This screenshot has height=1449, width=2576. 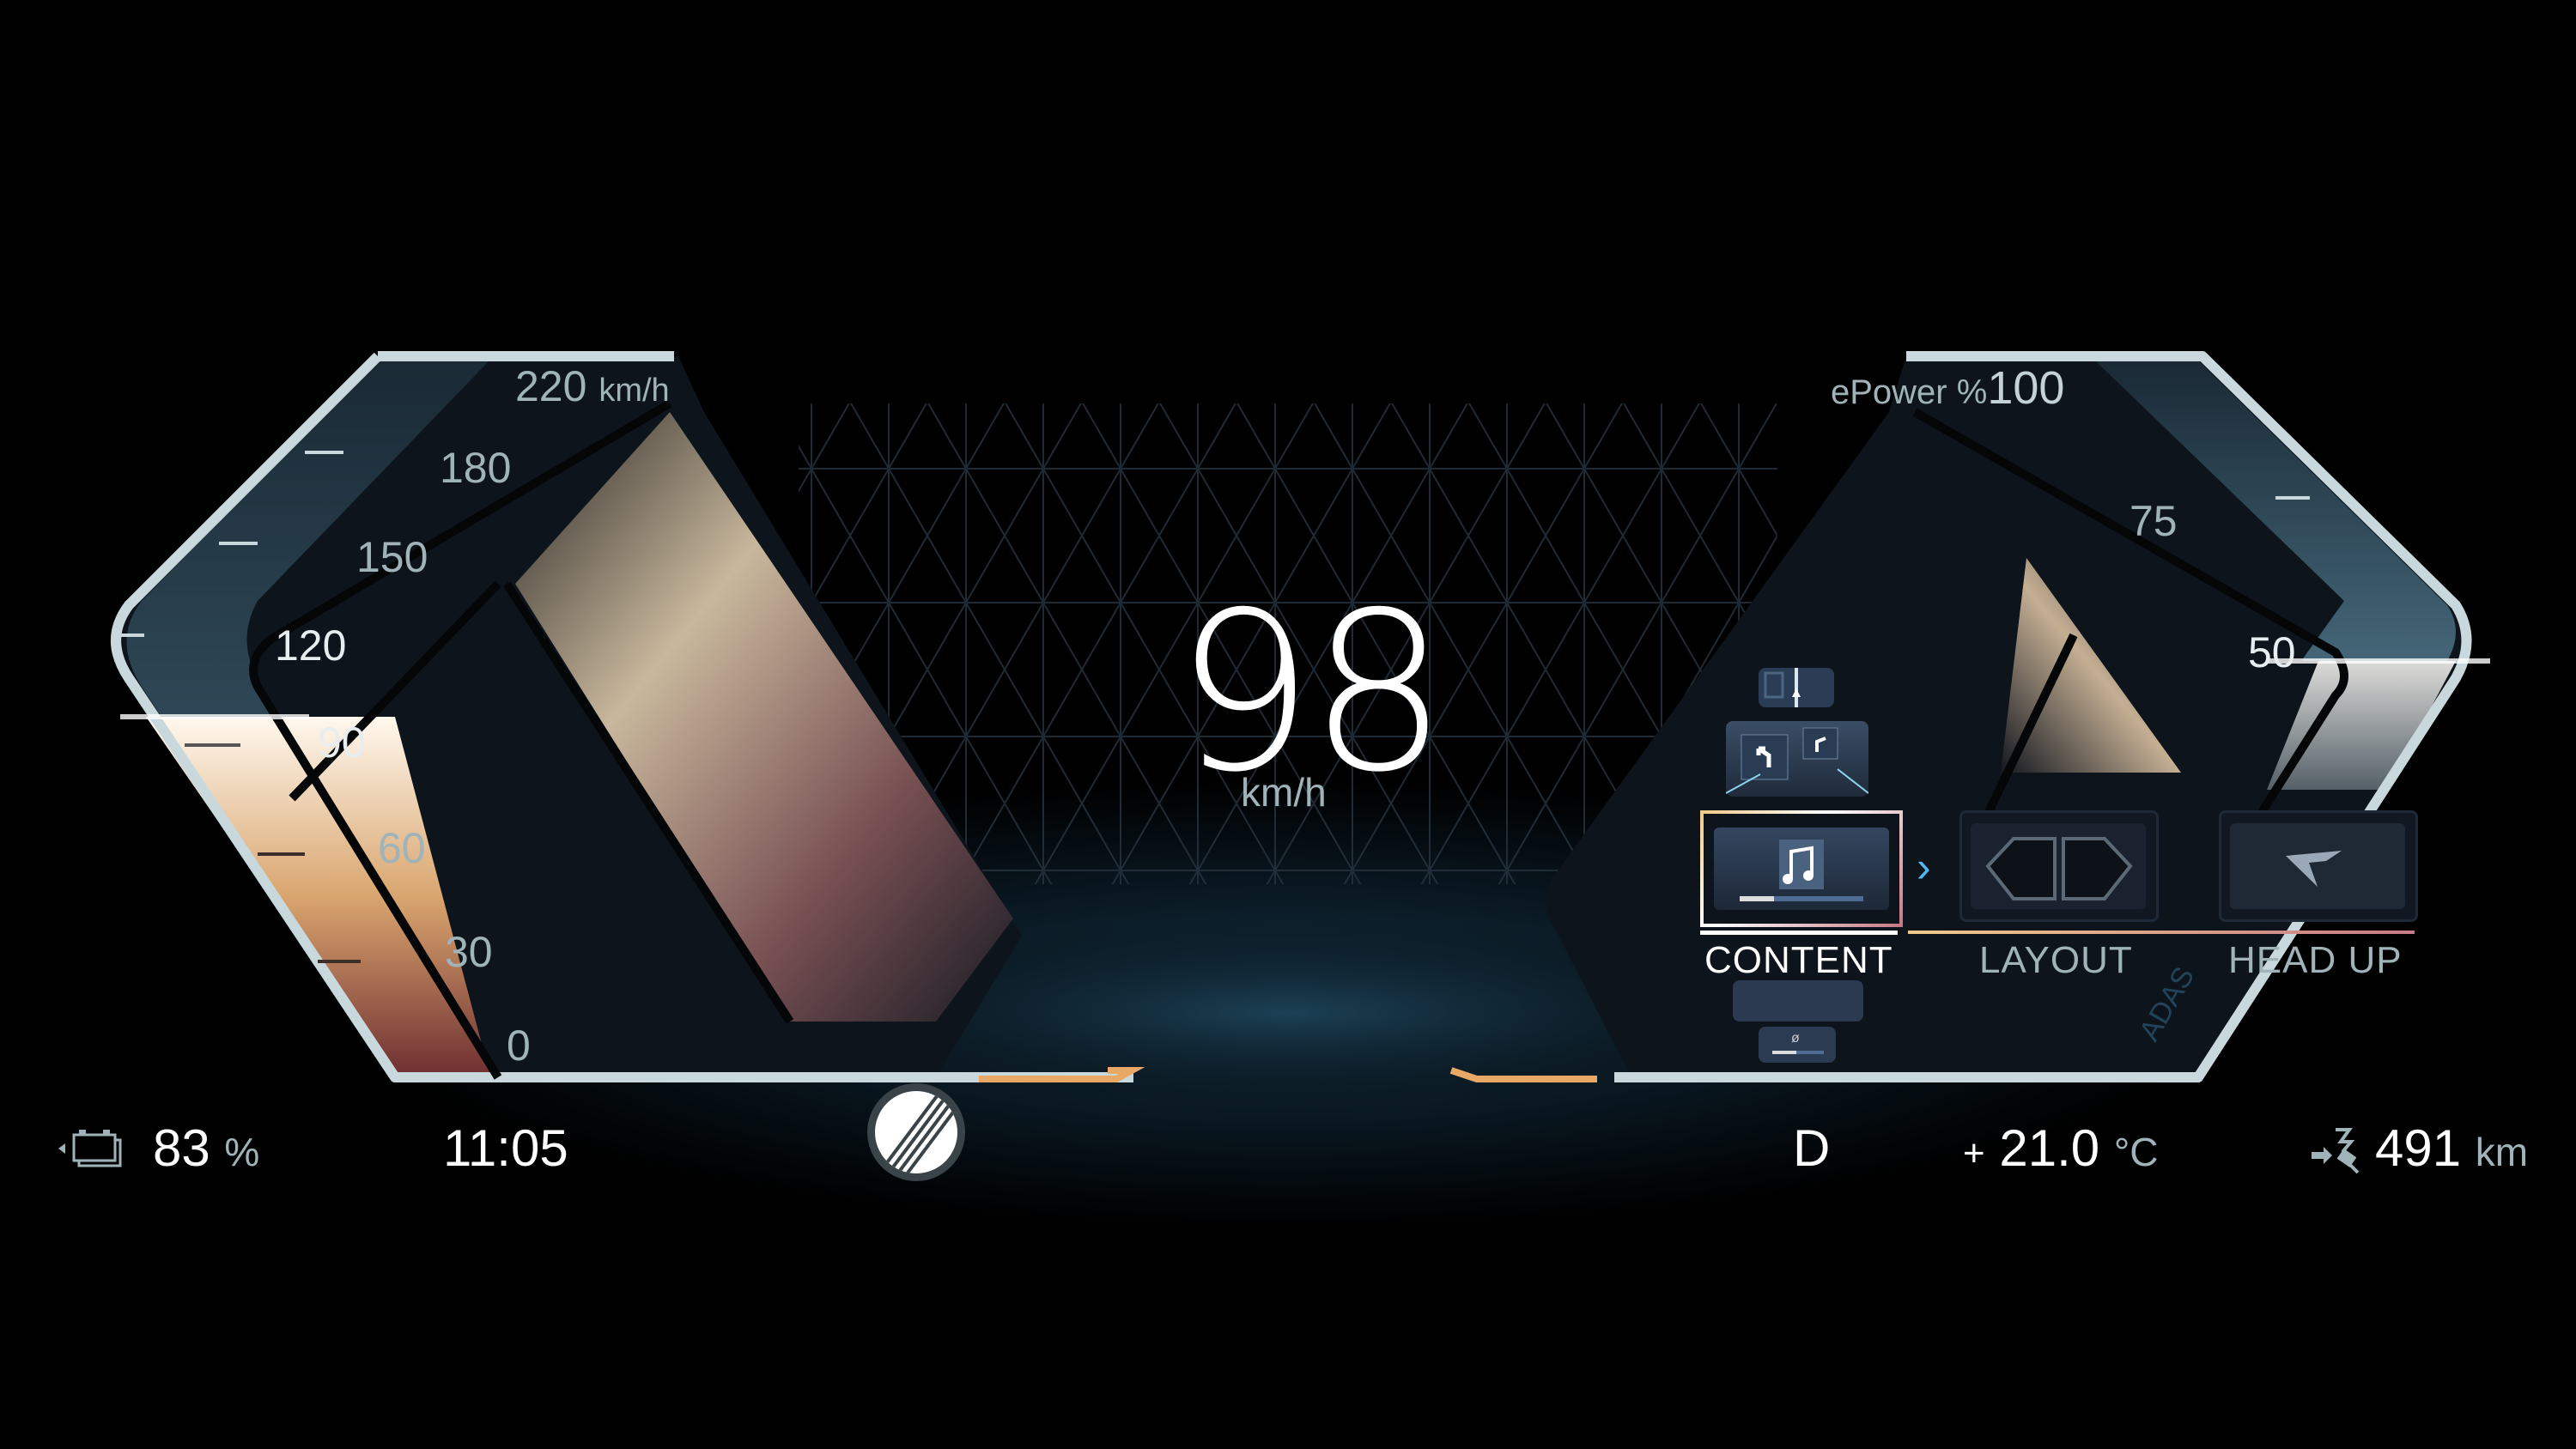 What do you see at coordinates (2136, 1152) in the screenshot?
I see `temp-unit: °C` at bounding box center [2136, 1152].